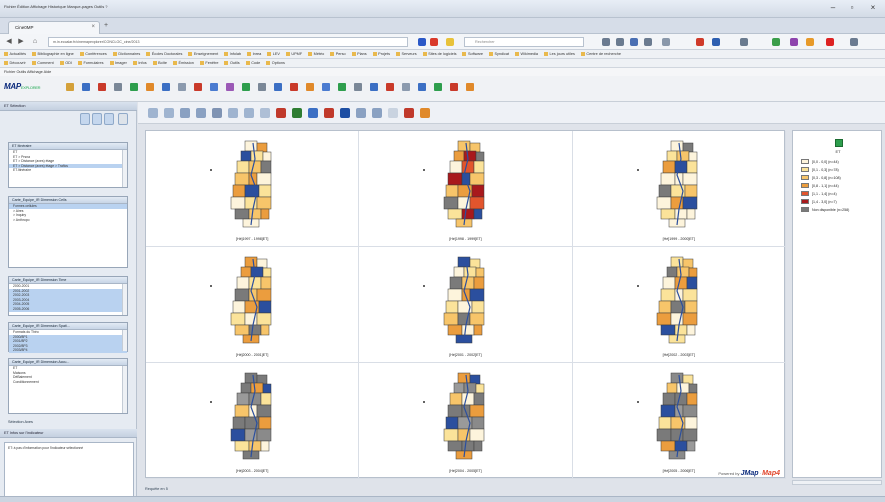 The width and height of the screenshot is (885, 502). What do you see at coordinates (90, 63) in the screenshot?
I see `bookmark-item: Formulaires` at bounding box center [90, 63].